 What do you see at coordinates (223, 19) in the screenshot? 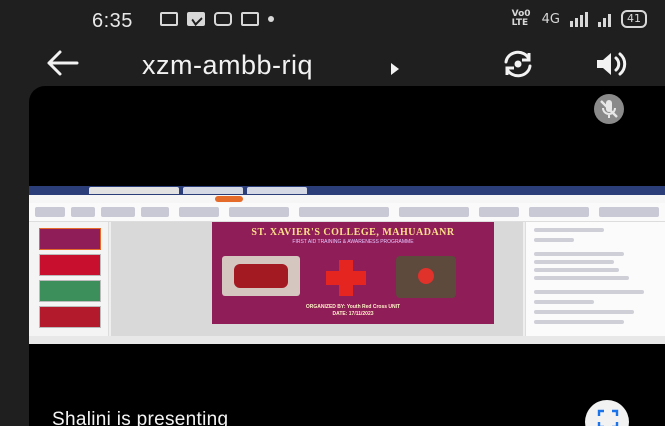
I see `instagram-notification-icon` at bounding box center [223, 19].